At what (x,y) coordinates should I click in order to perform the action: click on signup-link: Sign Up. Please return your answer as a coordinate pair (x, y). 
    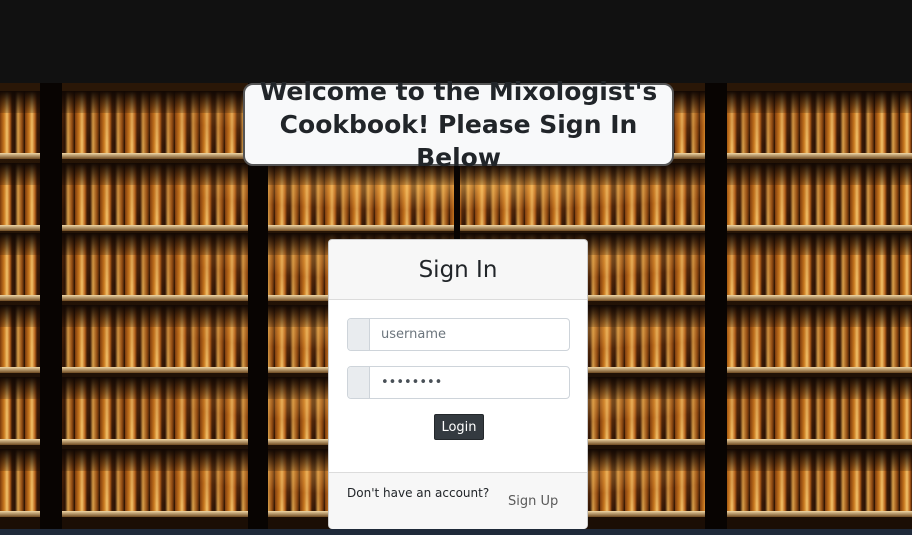
    Looking at the image, I should click on (533, 501).